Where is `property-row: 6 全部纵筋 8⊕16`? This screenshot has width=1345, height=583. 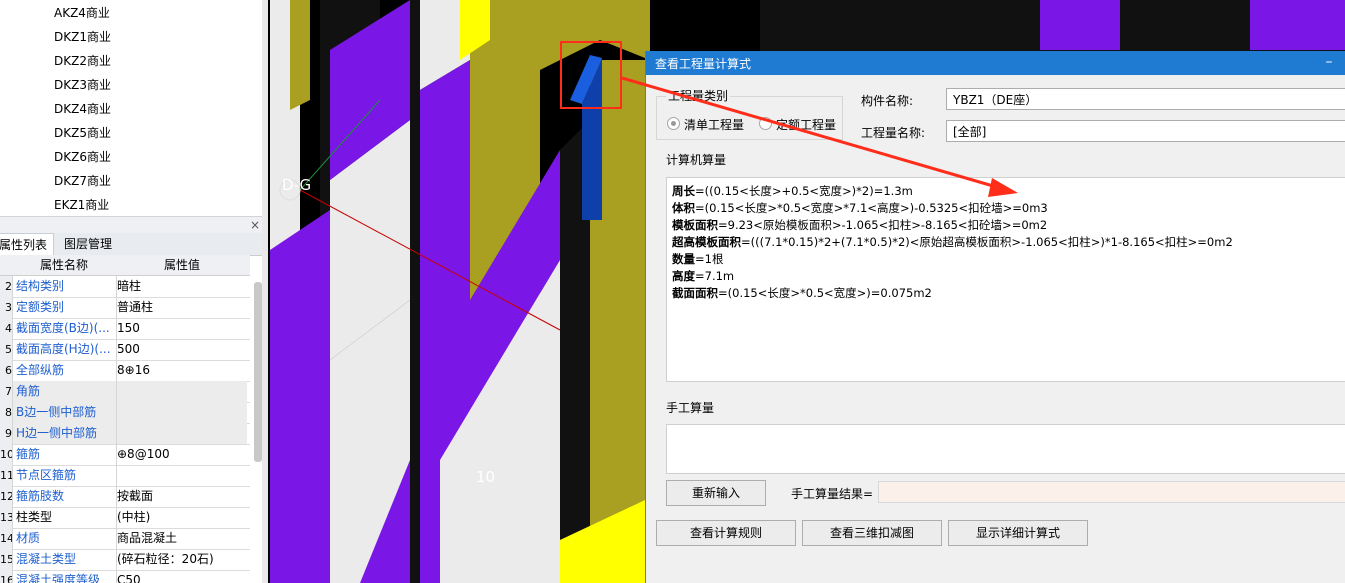
property-row: 6 全部纵筋 8⊕16 is located at coordinates (125, 371).